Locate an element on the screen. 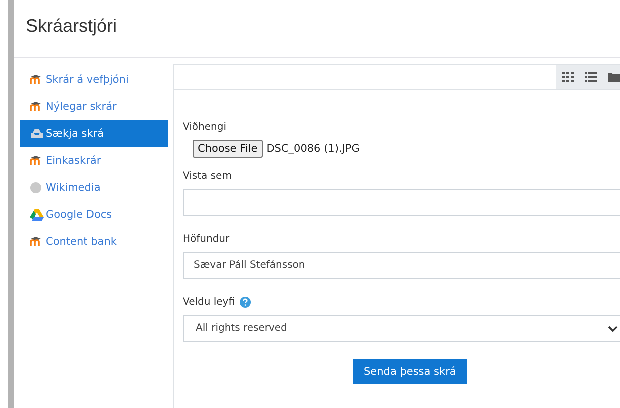  list-view-icon is located at coordinates (591, 77).